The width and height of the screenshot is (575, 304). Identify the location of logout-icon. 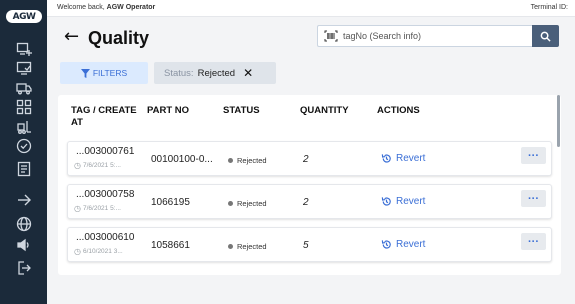
(24, 268).